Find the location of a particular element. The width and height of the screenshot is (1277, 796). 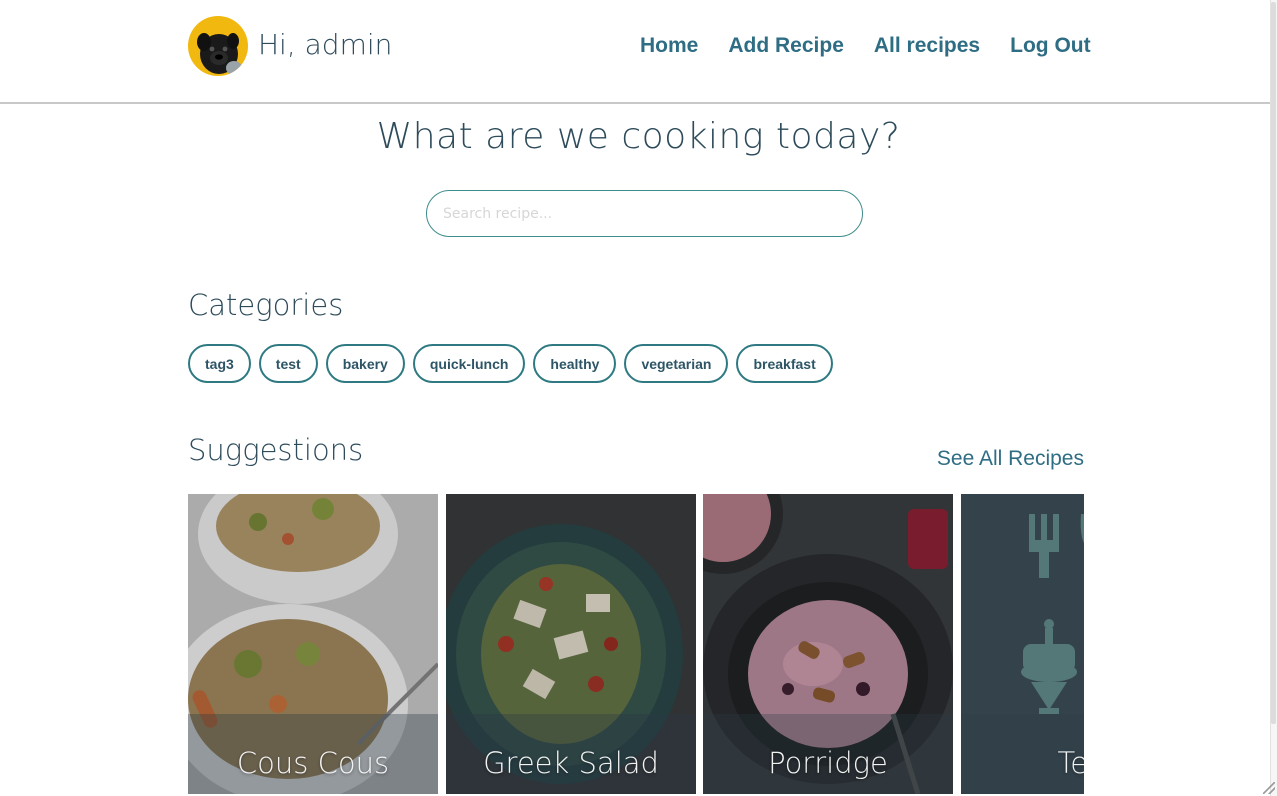

recipe-card-title: Greek Salad is located at coordinates (571, 763).